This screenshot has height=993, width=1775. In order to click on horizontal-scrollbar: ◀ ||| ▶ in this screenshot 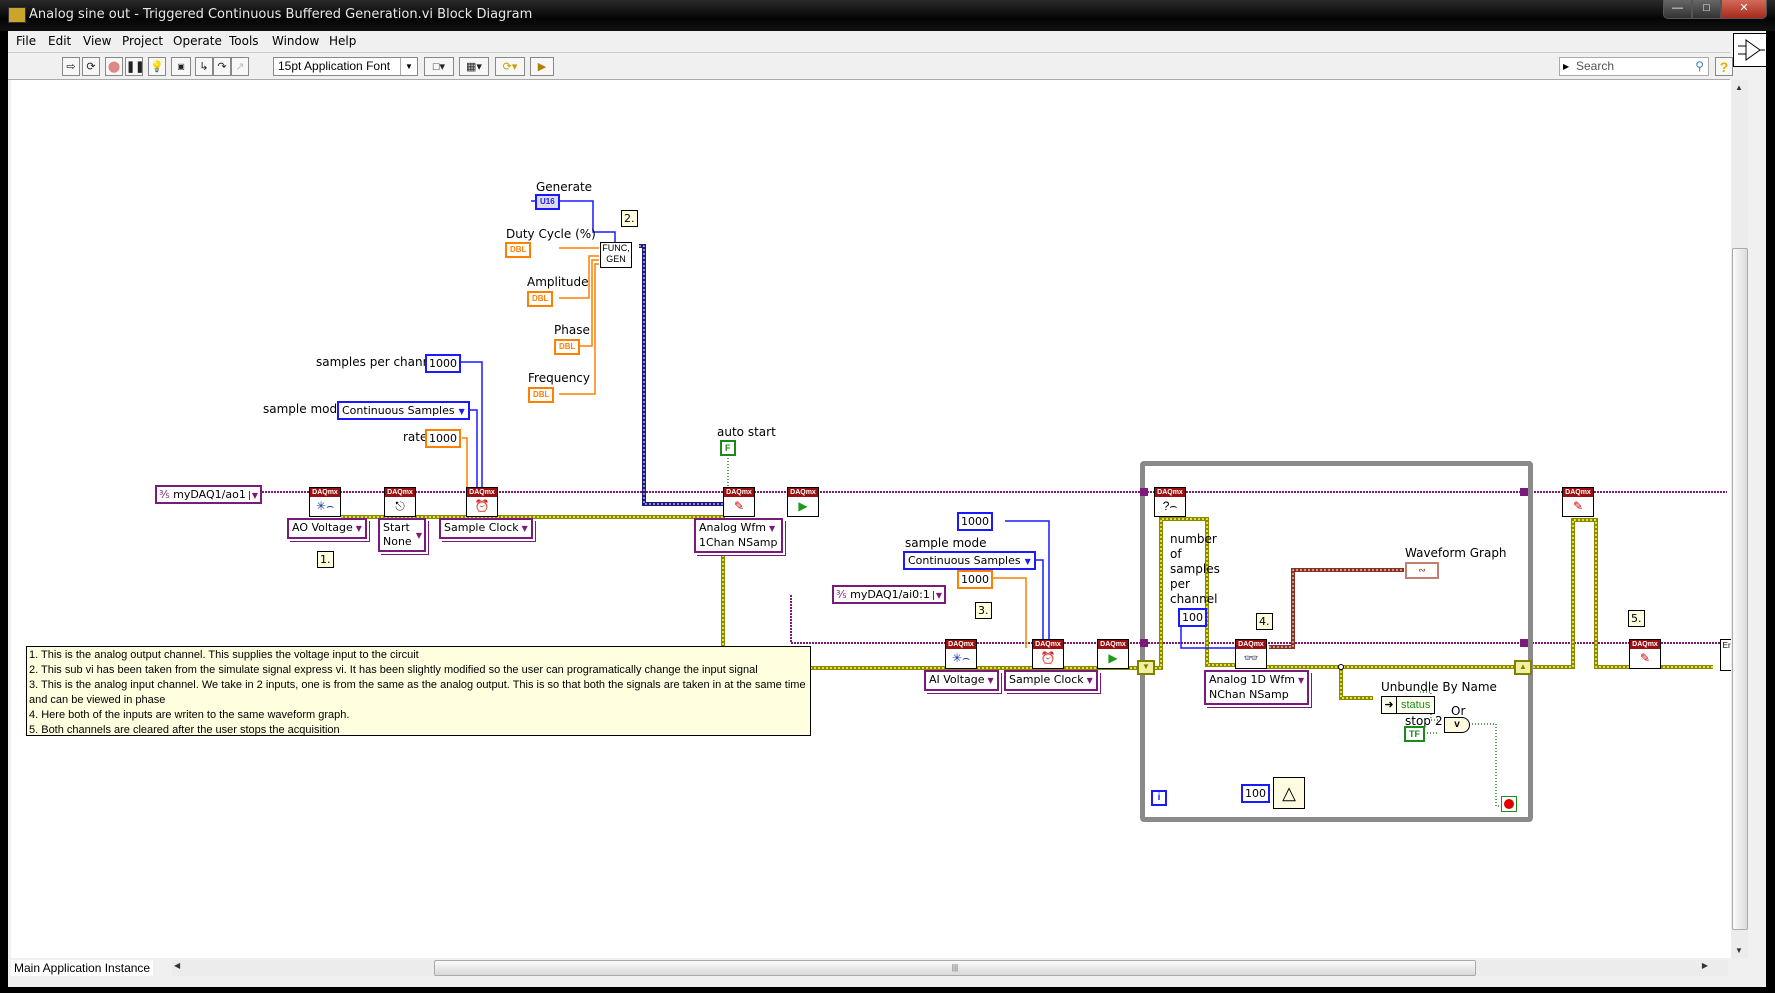, I will do `click(950, 968)`.